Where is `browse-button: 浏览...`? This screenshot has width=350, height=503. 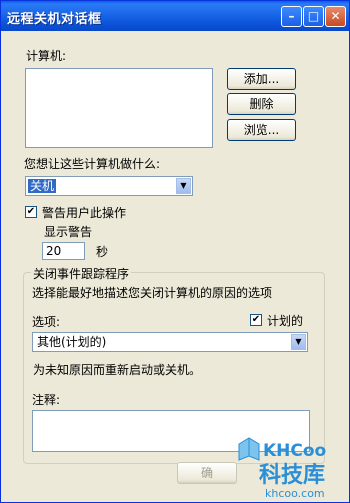 browse-button: 浏览... is located at coordinates (261, 130).